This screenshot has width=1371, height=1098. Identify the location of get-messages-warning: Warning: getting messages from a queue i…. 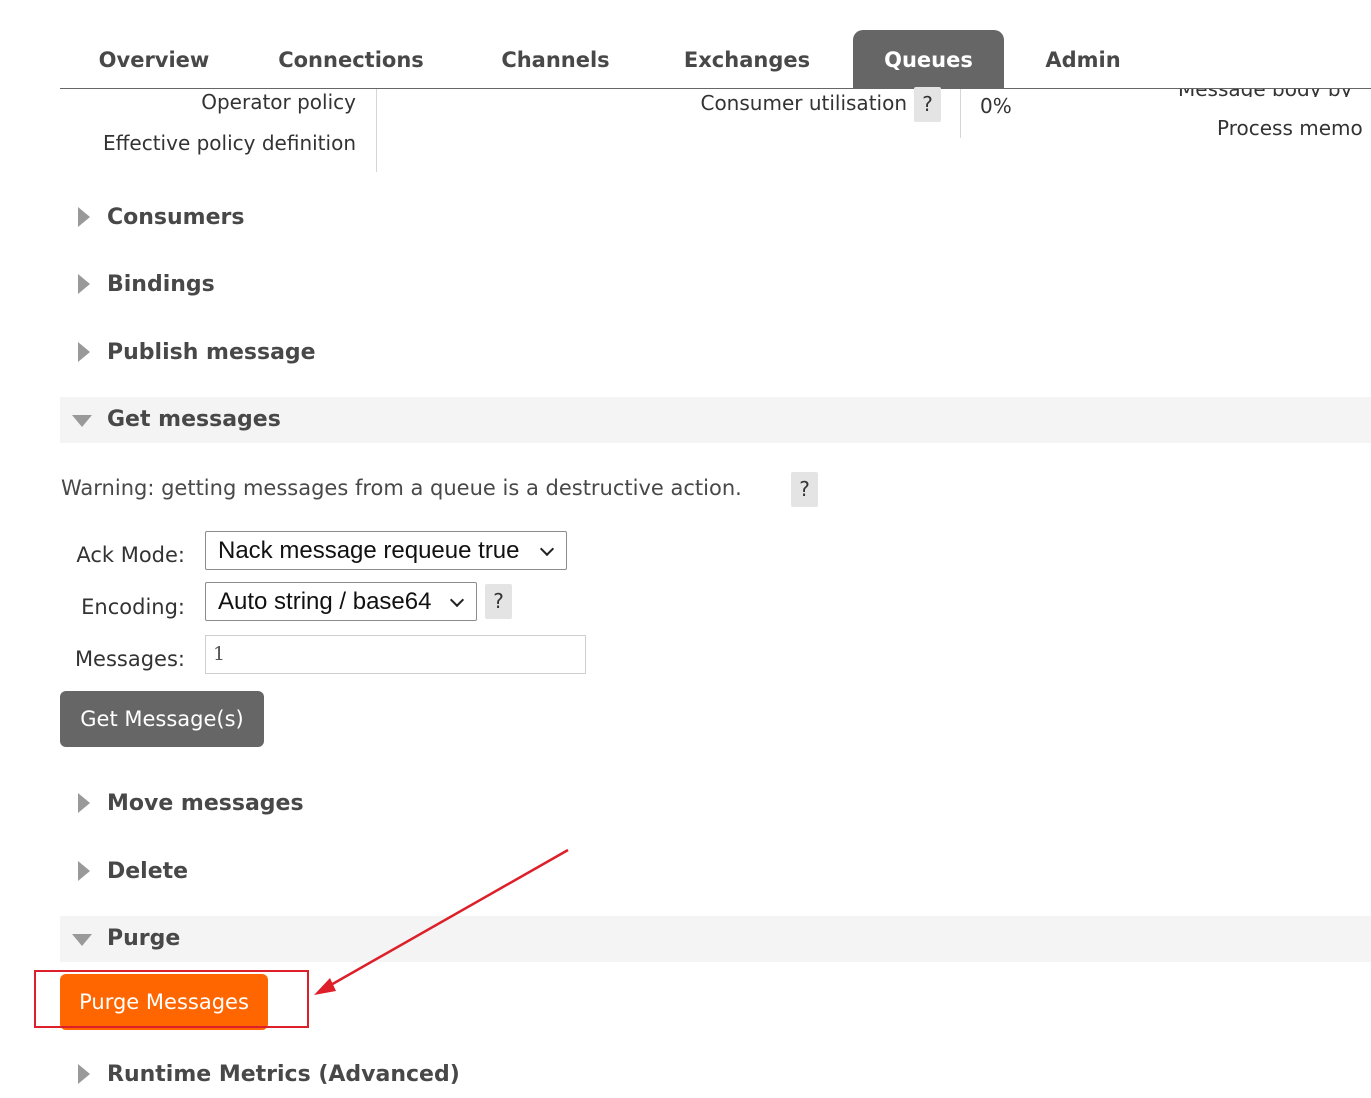
(401, 488).